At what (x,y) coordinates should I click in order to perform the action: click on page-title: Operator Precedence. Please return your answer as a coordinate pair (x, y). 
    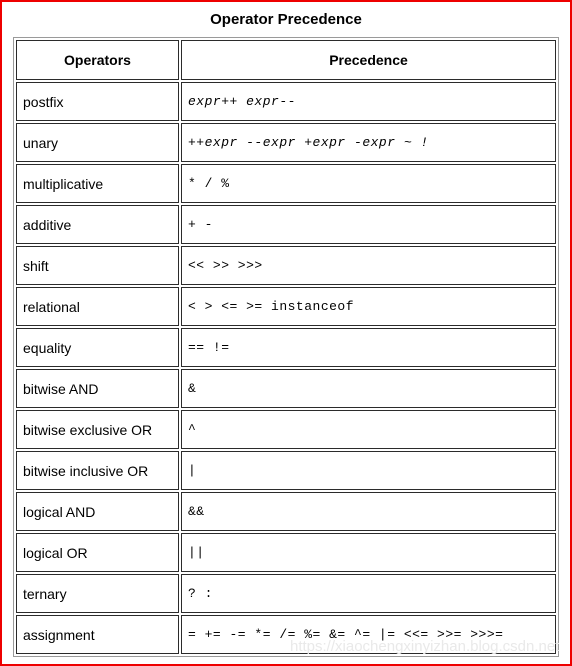
    Looking at the image, I should click on (286, 19).